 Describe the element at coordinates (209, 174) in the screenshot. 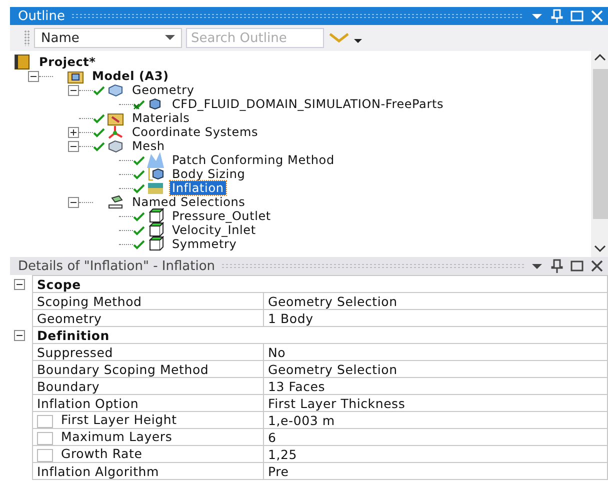

I see `tree-item: Body Sizing` at that location.